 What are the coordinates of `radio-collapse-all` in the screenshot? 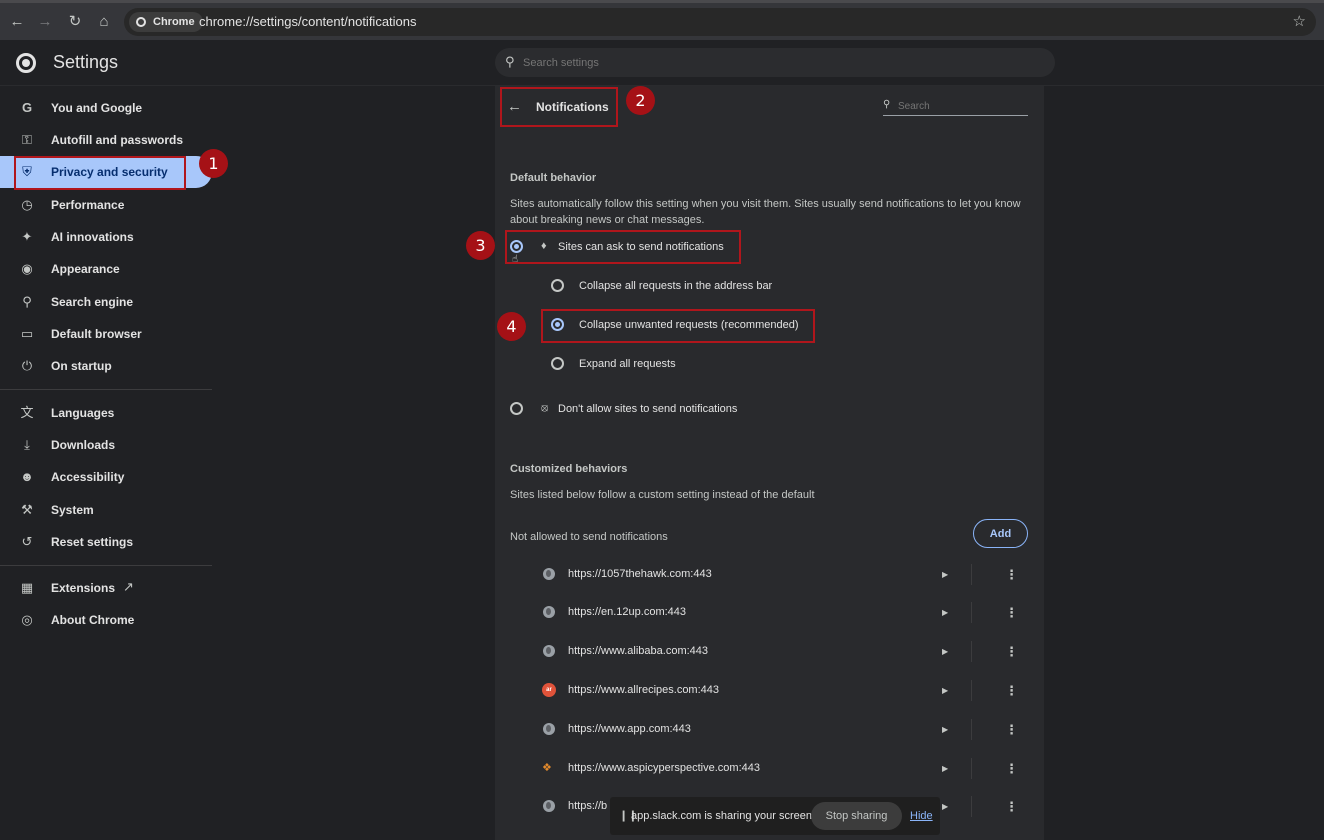 It's located at (557, 285).